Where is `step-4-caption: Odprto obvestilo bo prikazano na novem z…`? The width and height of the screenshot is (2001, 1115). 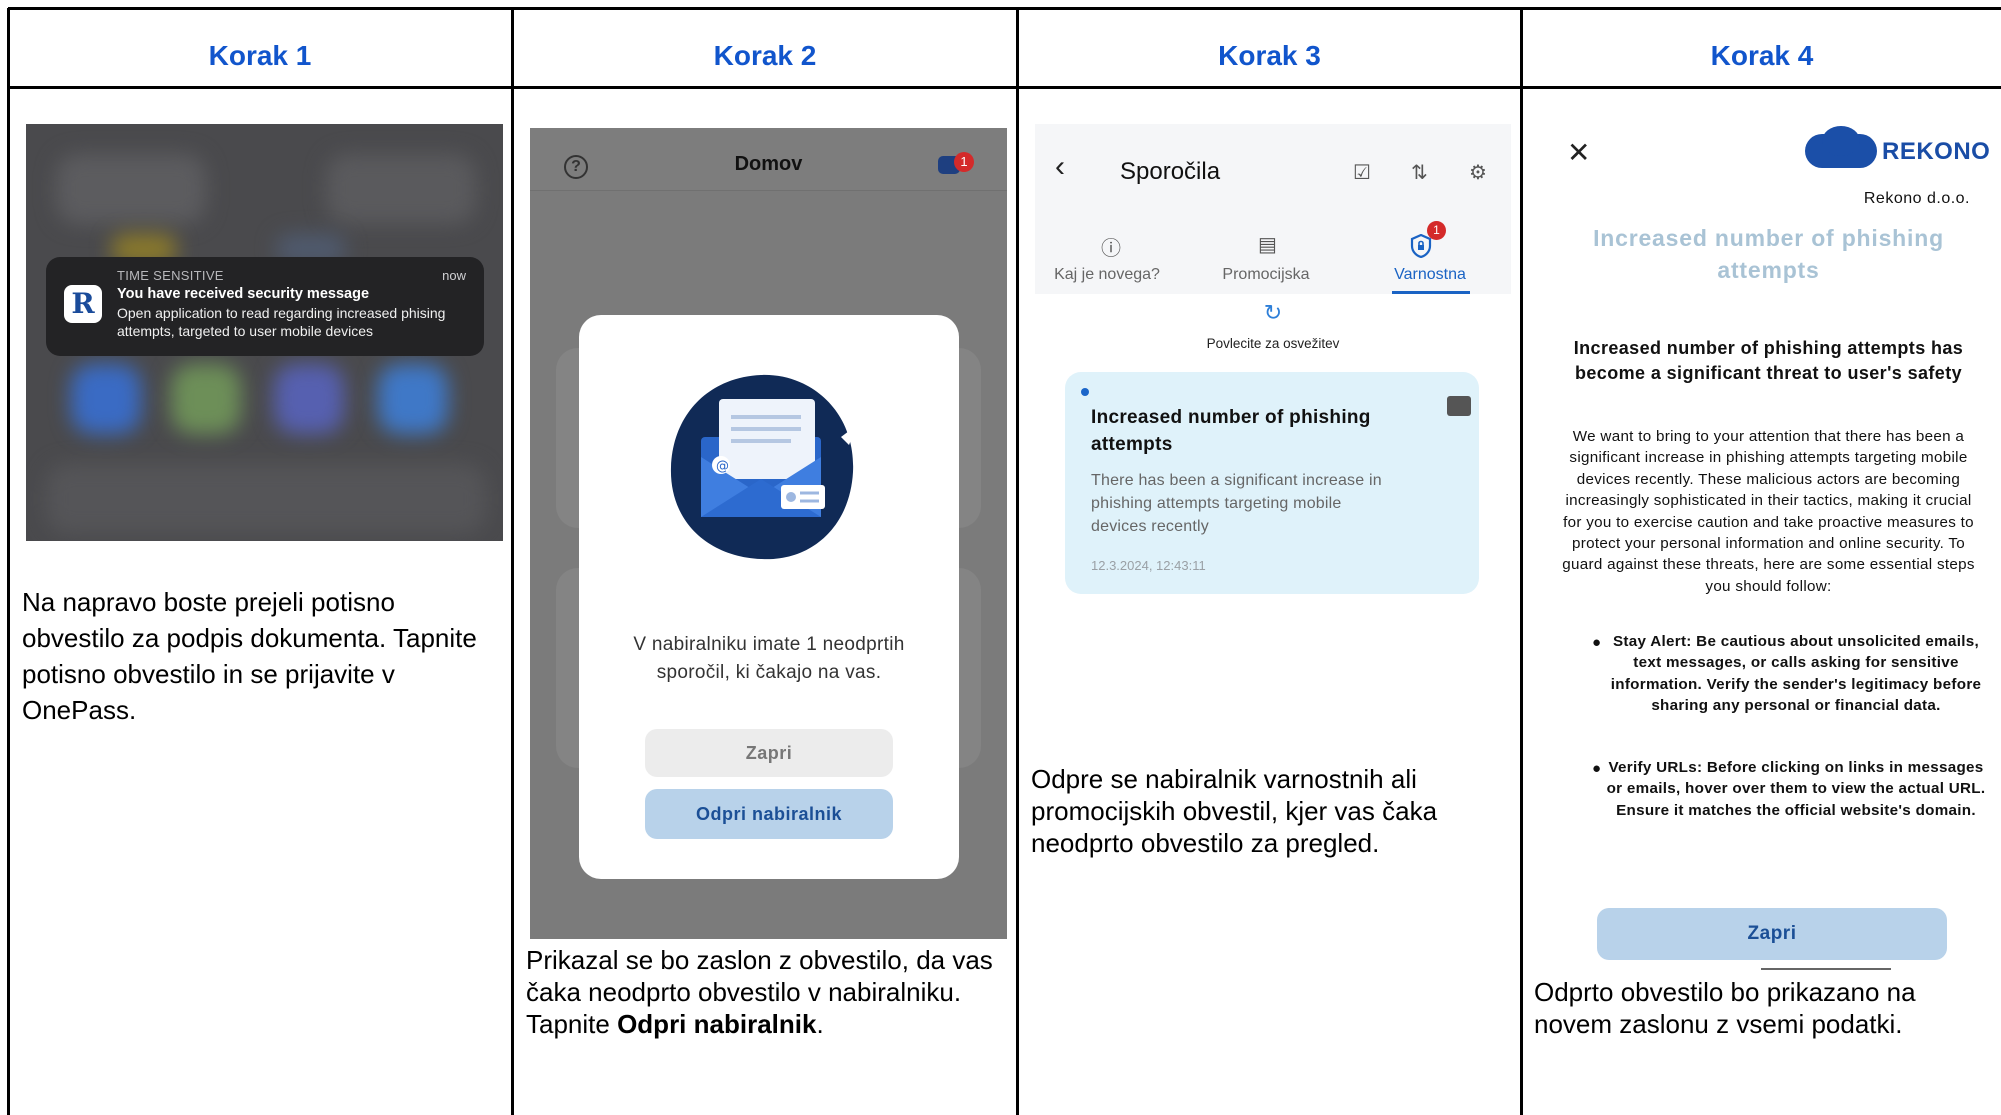 step-4-caption: Odprto obvestilo bo prikazano na novem z… is located at coordinates (1725, 1008).